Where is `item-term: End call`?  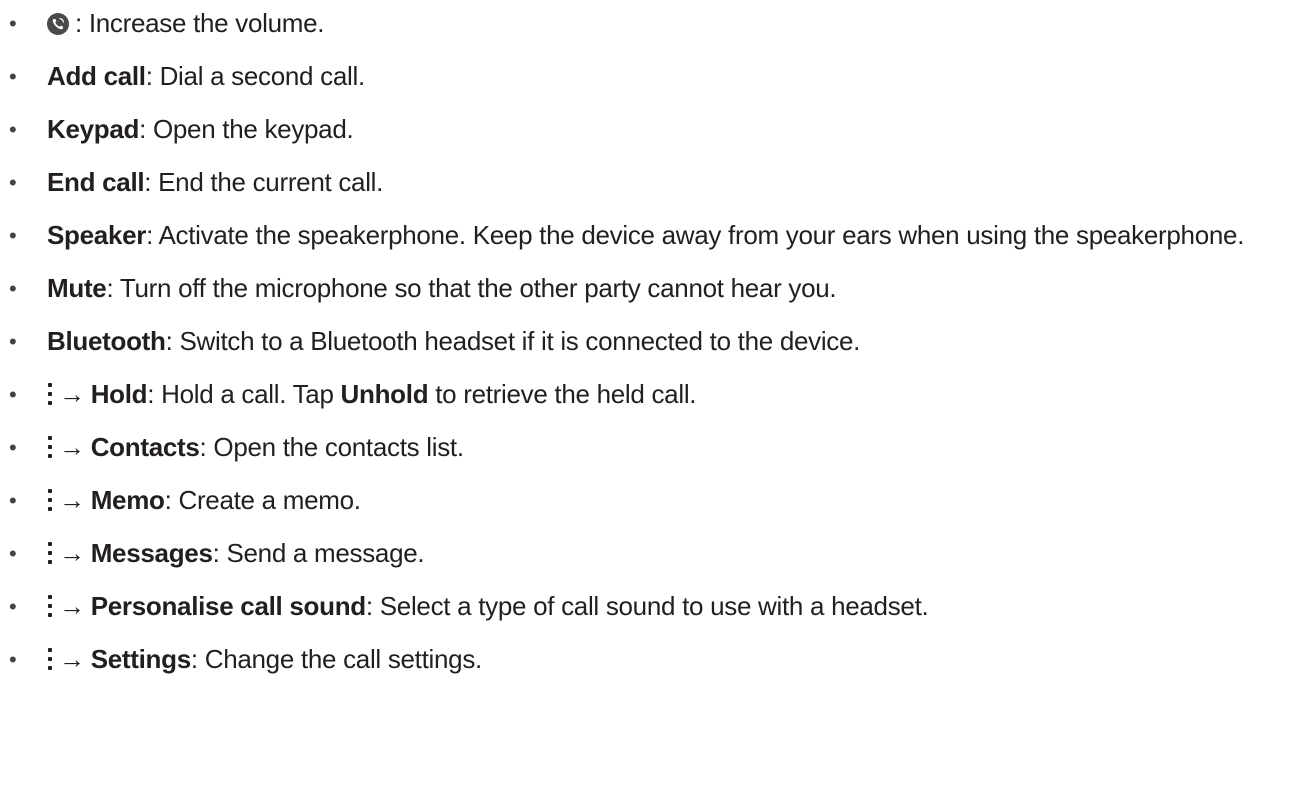 item-term: End call is located at coordinates (96, 182).